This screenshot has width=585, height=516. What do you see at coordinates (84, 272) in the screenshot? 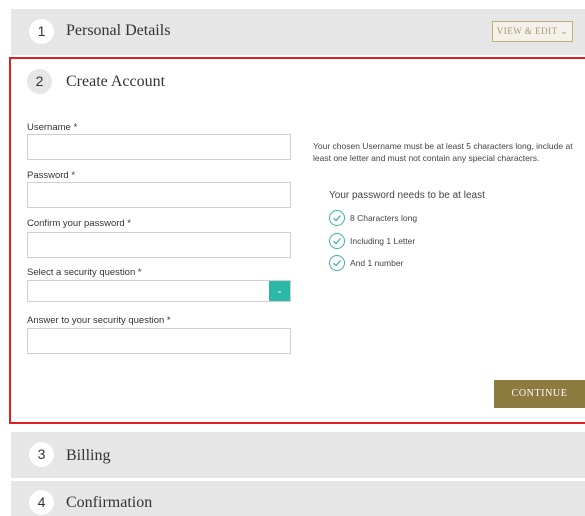
I see `security-question-label: Select a security question *` at bounding box center [84, 272].